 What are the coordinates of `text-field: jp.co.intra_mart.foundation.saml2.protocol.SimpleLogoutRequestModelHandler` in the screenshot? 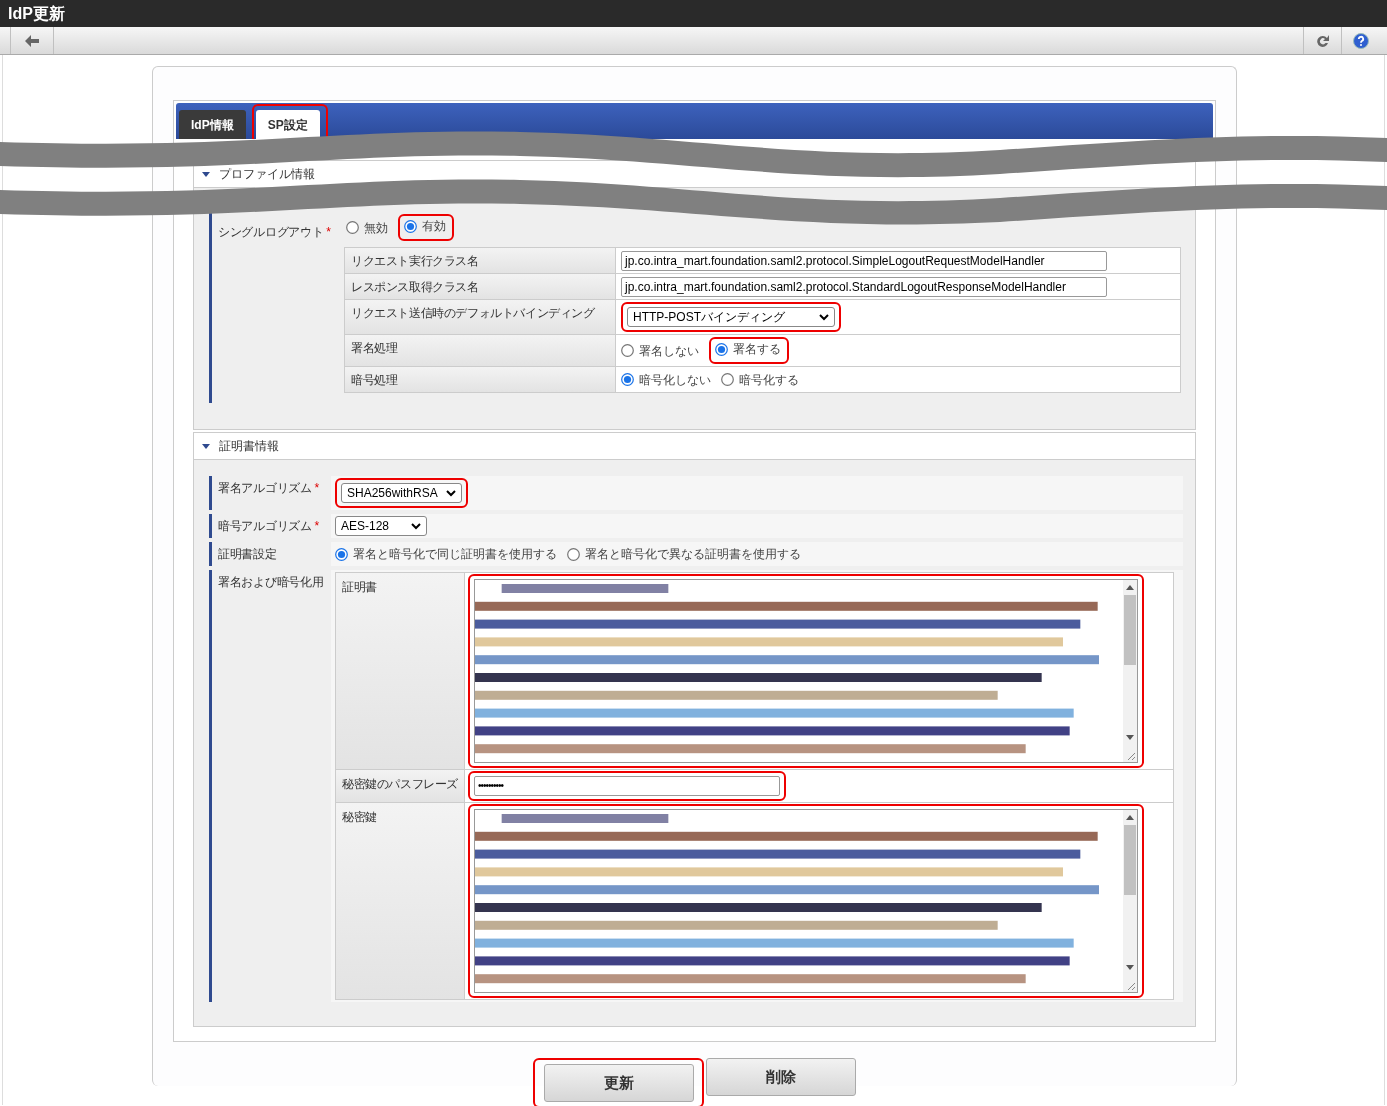 It's located at (864, 260).